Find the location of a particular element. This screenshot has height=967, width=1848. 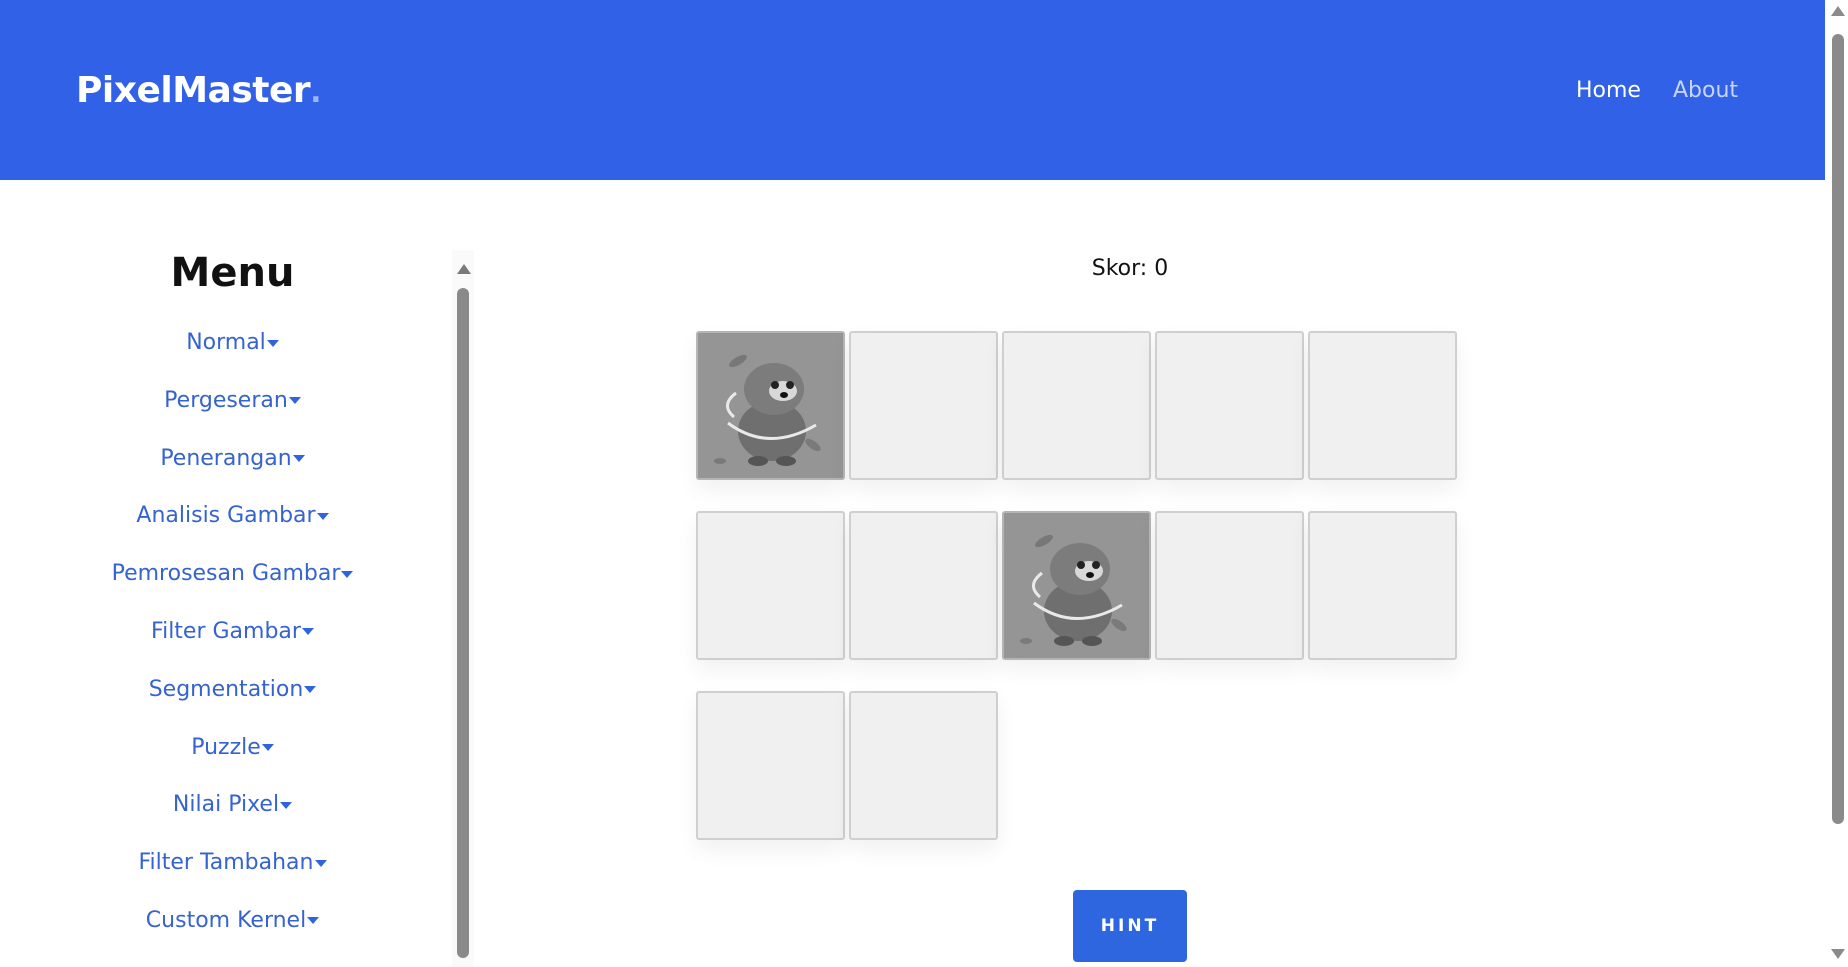

sidebar-scrollbar-thumb is located at coordinates (463, 623).